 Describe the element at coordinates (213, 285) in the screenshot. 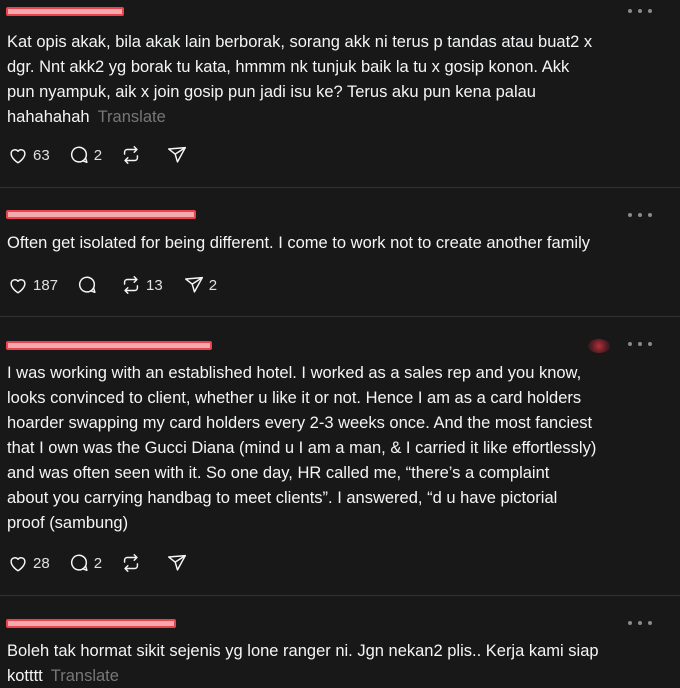

I see `share-count: 2` at that location.